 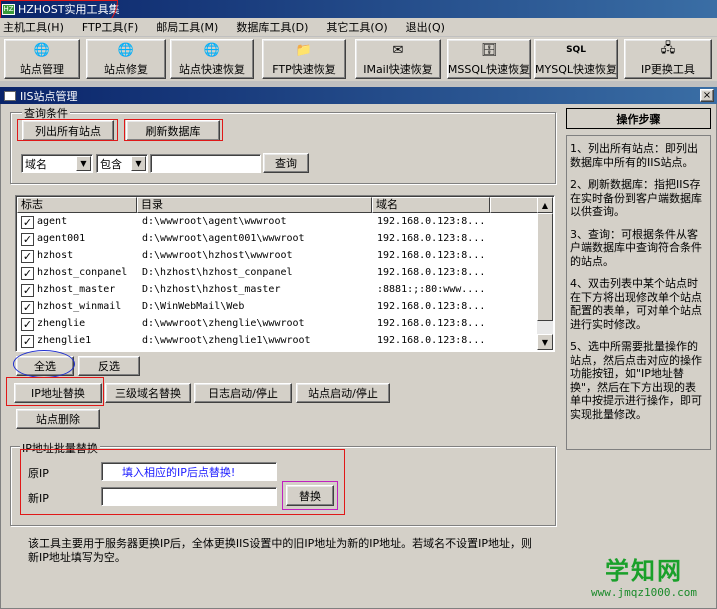 I want to click on column-header-flag: 标志, so click(x=77, y=205).